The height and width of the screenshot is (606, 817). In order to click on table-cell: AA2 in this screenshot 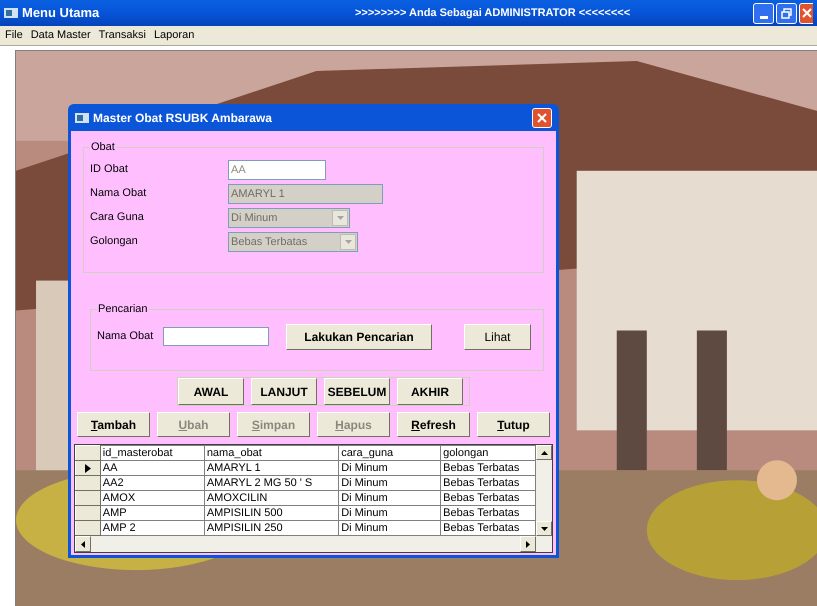, I will do `click(152, 483)`.